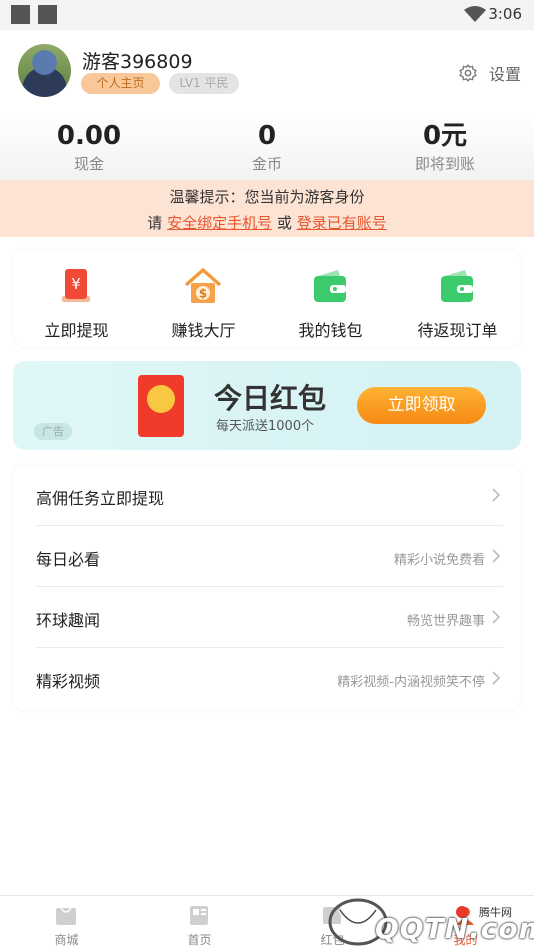 This screenshot has width=534, height=949. Describe the element at coordinates (267, 208) in the screenshot. I see `guest-notice: 温馨提示：您当前为游客身份 请 安全绑定手机号 或 登录已有账号` at that location.